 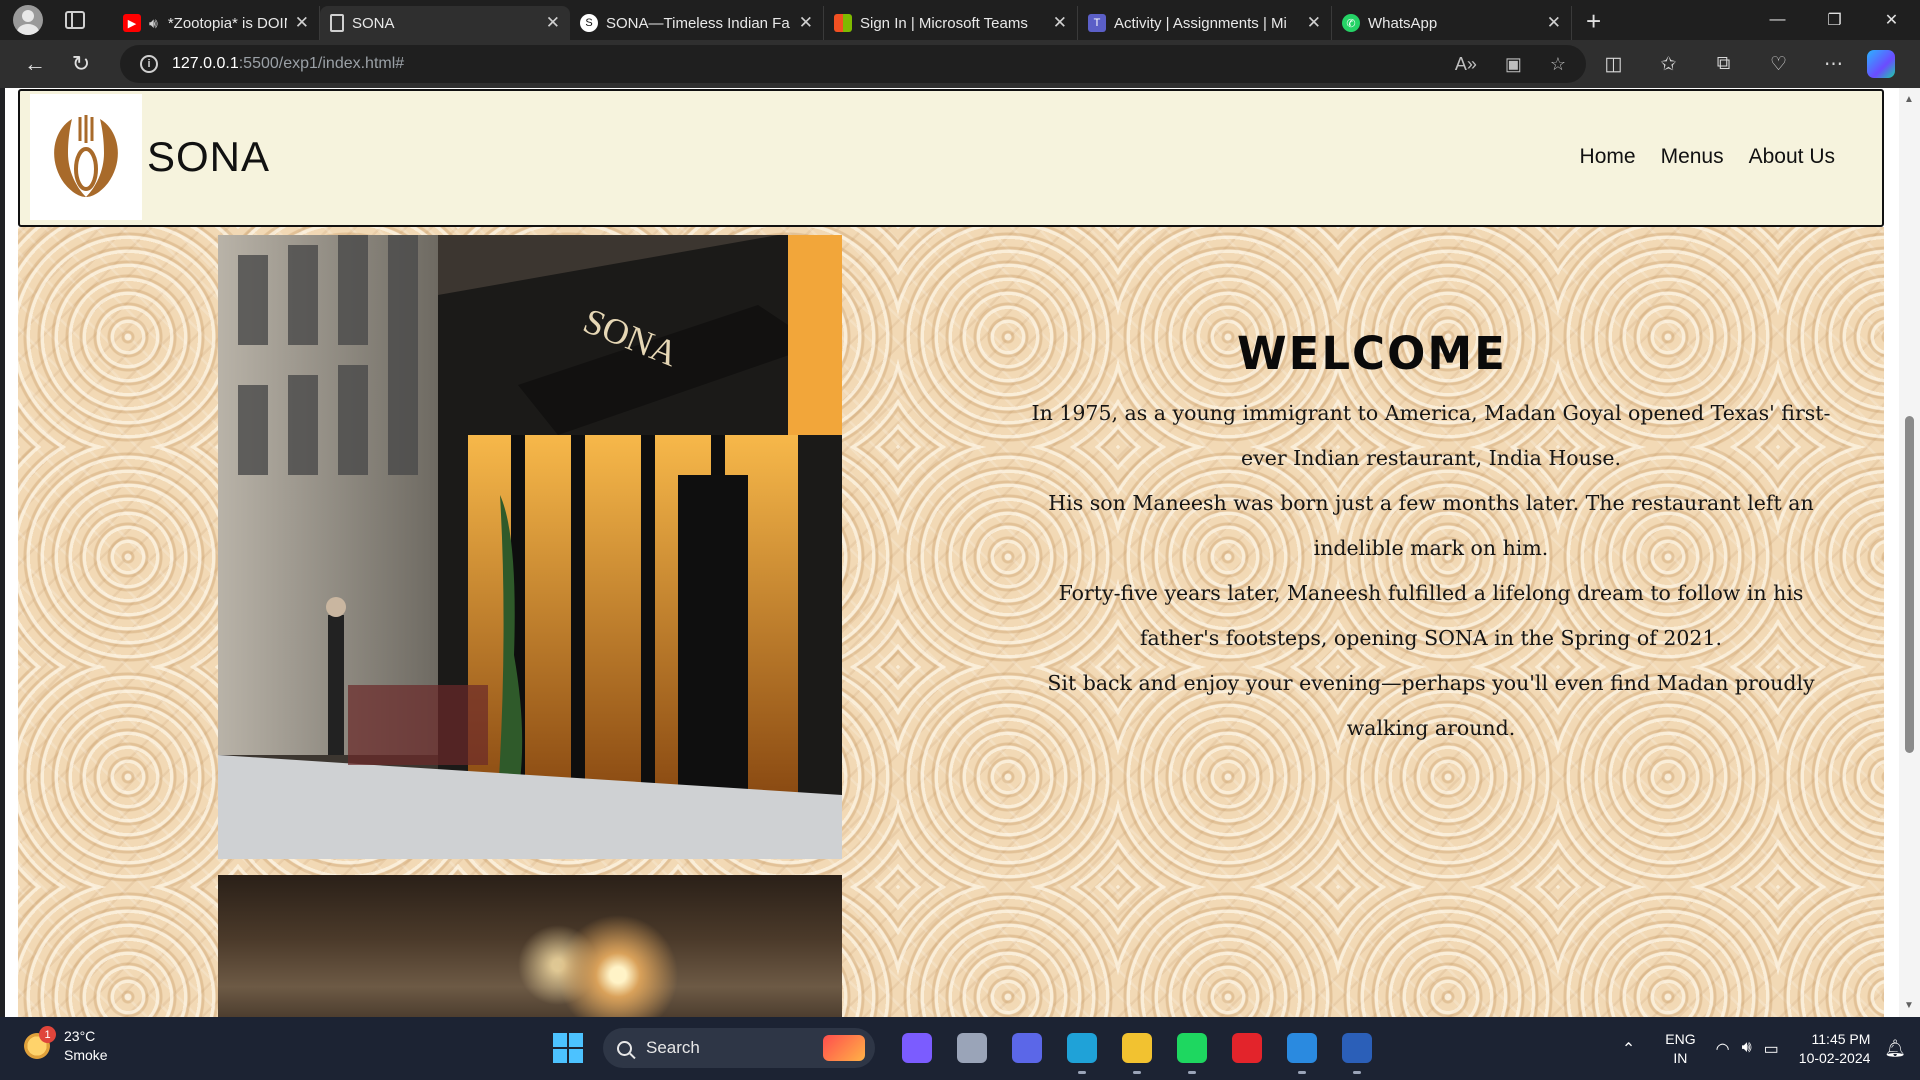 What do you see at coordinates (1513, 64) in the screenshot?
I see `immersive-reader-icon: ▣` at bounding box center [1513, 64].